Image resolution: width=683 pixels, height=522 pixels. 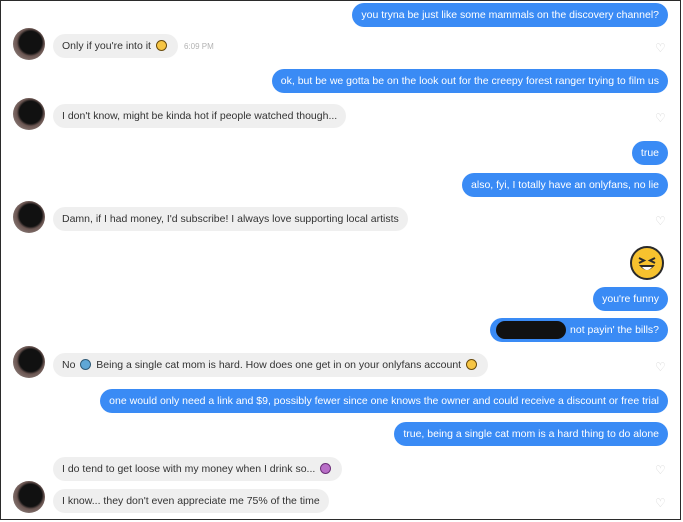 What do you see at coordinates (649, 153) in the screenshot?
I see `message-bubble-outgoing: true` at bounding box center [649, 153].